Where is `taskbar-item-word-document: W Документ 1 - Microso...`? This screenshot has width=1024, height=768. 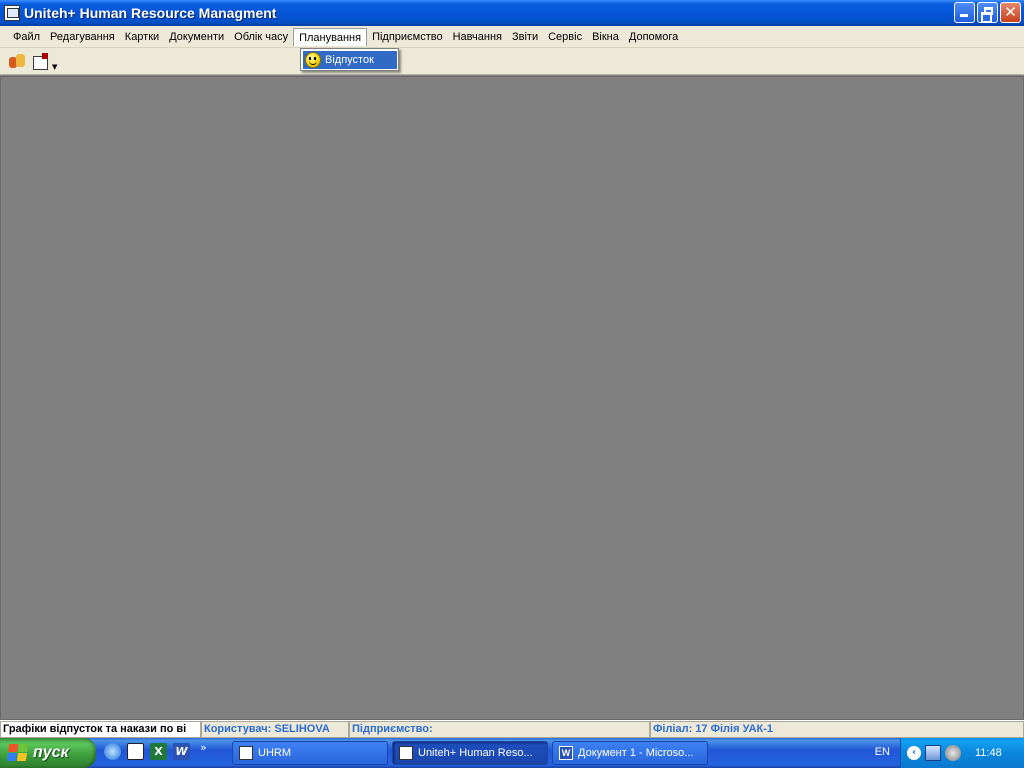 taskbar-item-word-document: W Документ 1 - Microso... is located at coordinates (630, 753).